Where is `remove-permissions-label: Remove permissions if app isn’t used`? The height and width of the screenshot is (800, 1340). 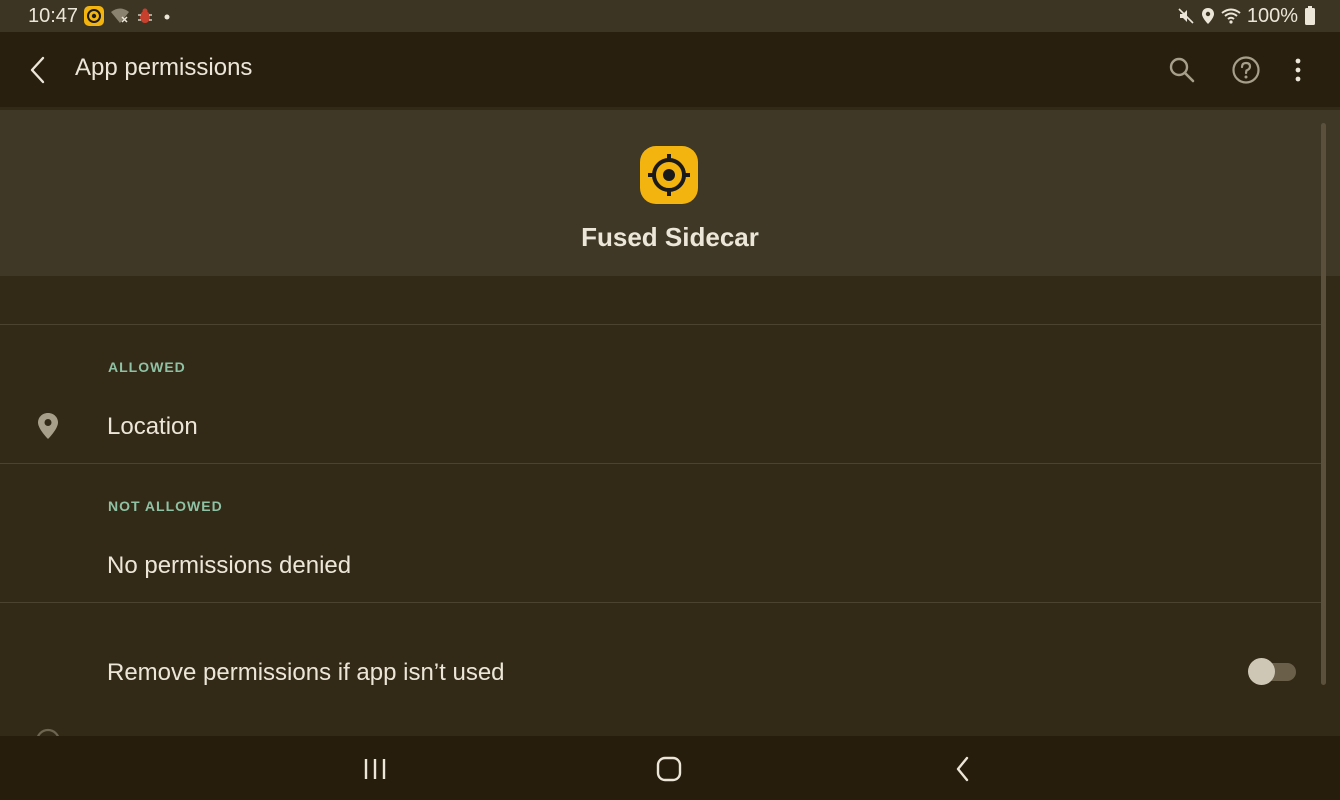 remove-permissions-label: Remove permissions if app isn’t used is located at coordinates (306, 673).